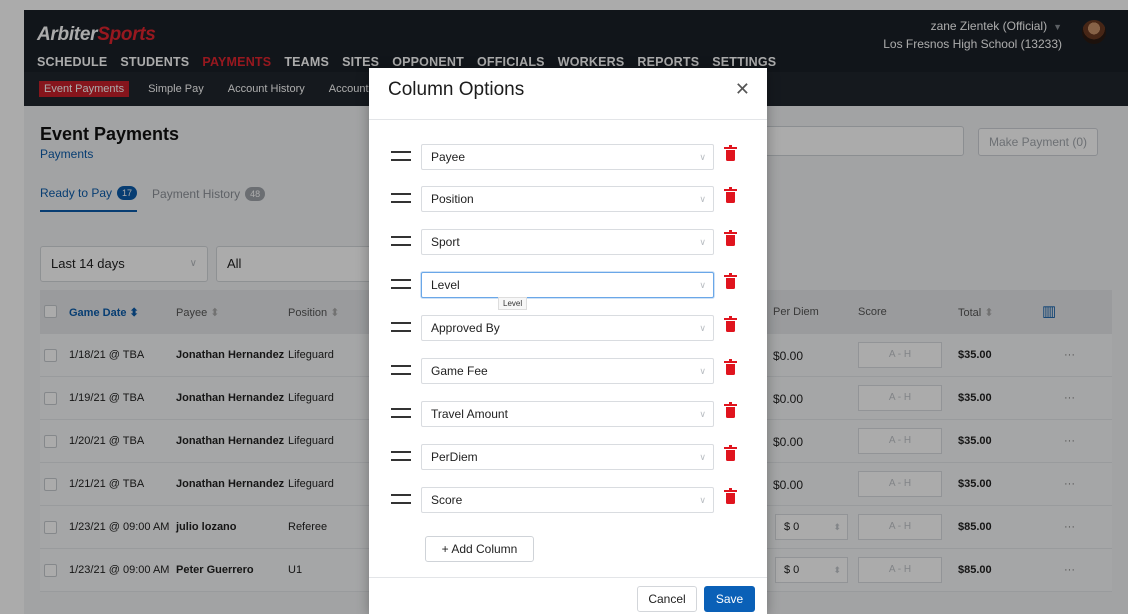 Image resolution: width=1128 pixels, height=614 pixels. What do you see at coordinates (445, 285) in the screenshot?
I see `column-select-value: Level` at bounding box center [445, 285].